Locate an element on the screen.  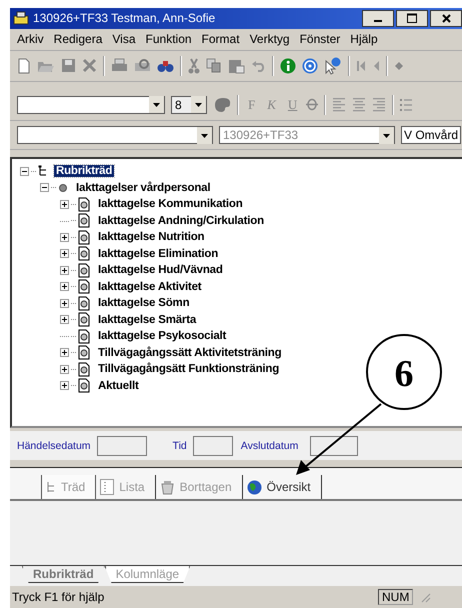
menu-item: Redigera is located at coordinates (78, 39).